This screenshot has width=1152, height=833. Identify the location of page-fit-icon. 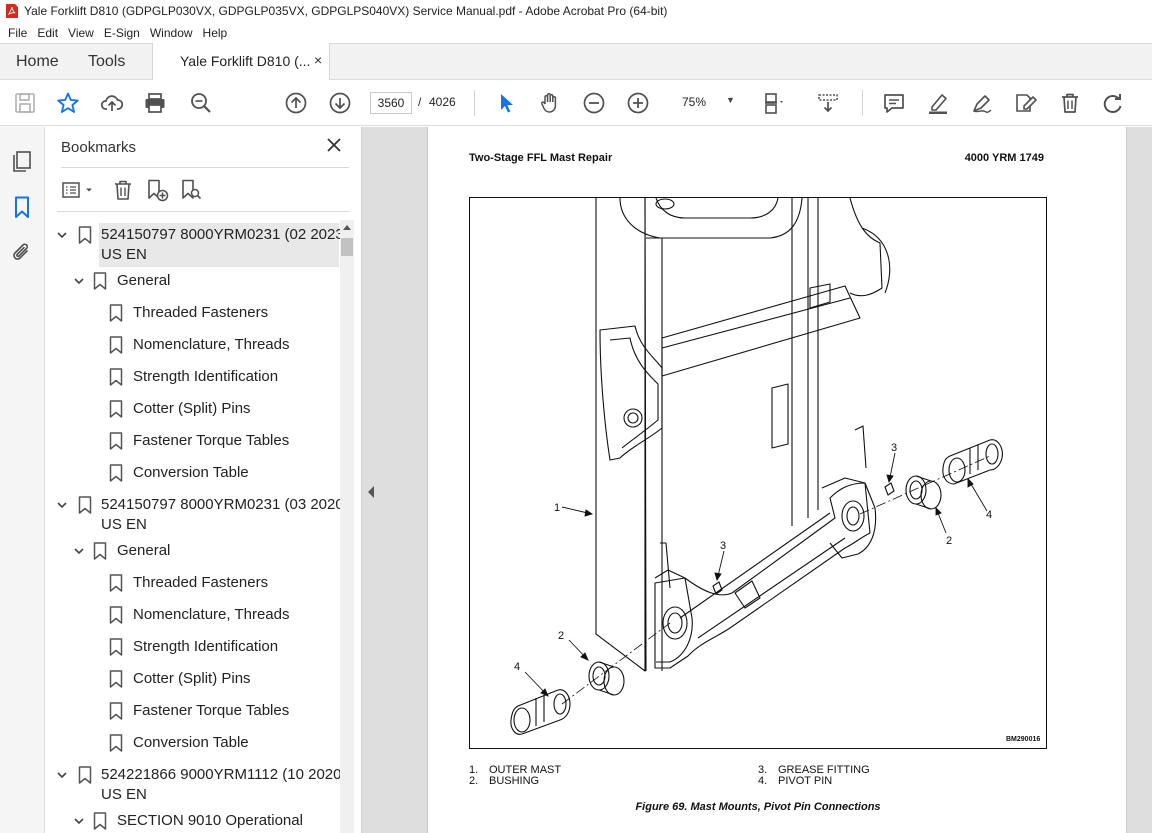
(774, 103).